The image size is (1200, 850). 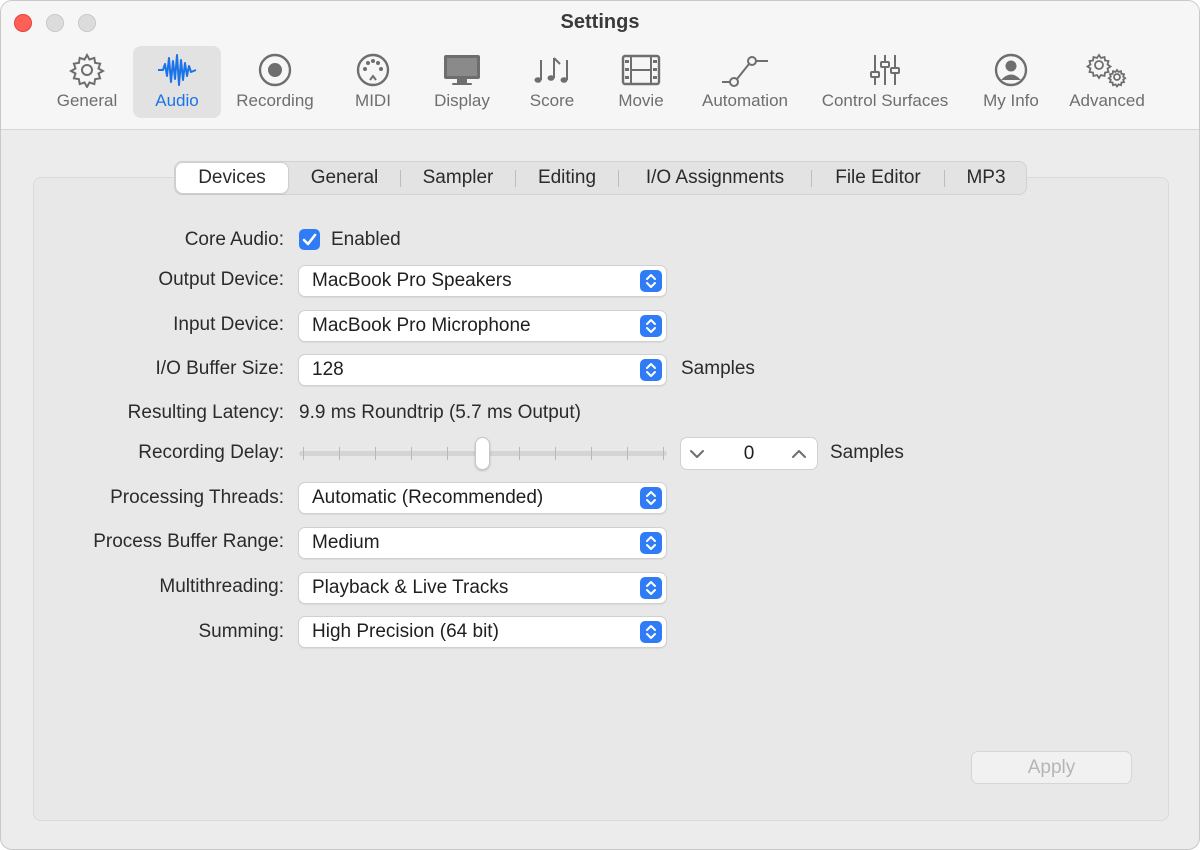 What do you see at coordinates (87, 70) in the screenshot?
I see `gear-icon` at bounding box center [87, 70].